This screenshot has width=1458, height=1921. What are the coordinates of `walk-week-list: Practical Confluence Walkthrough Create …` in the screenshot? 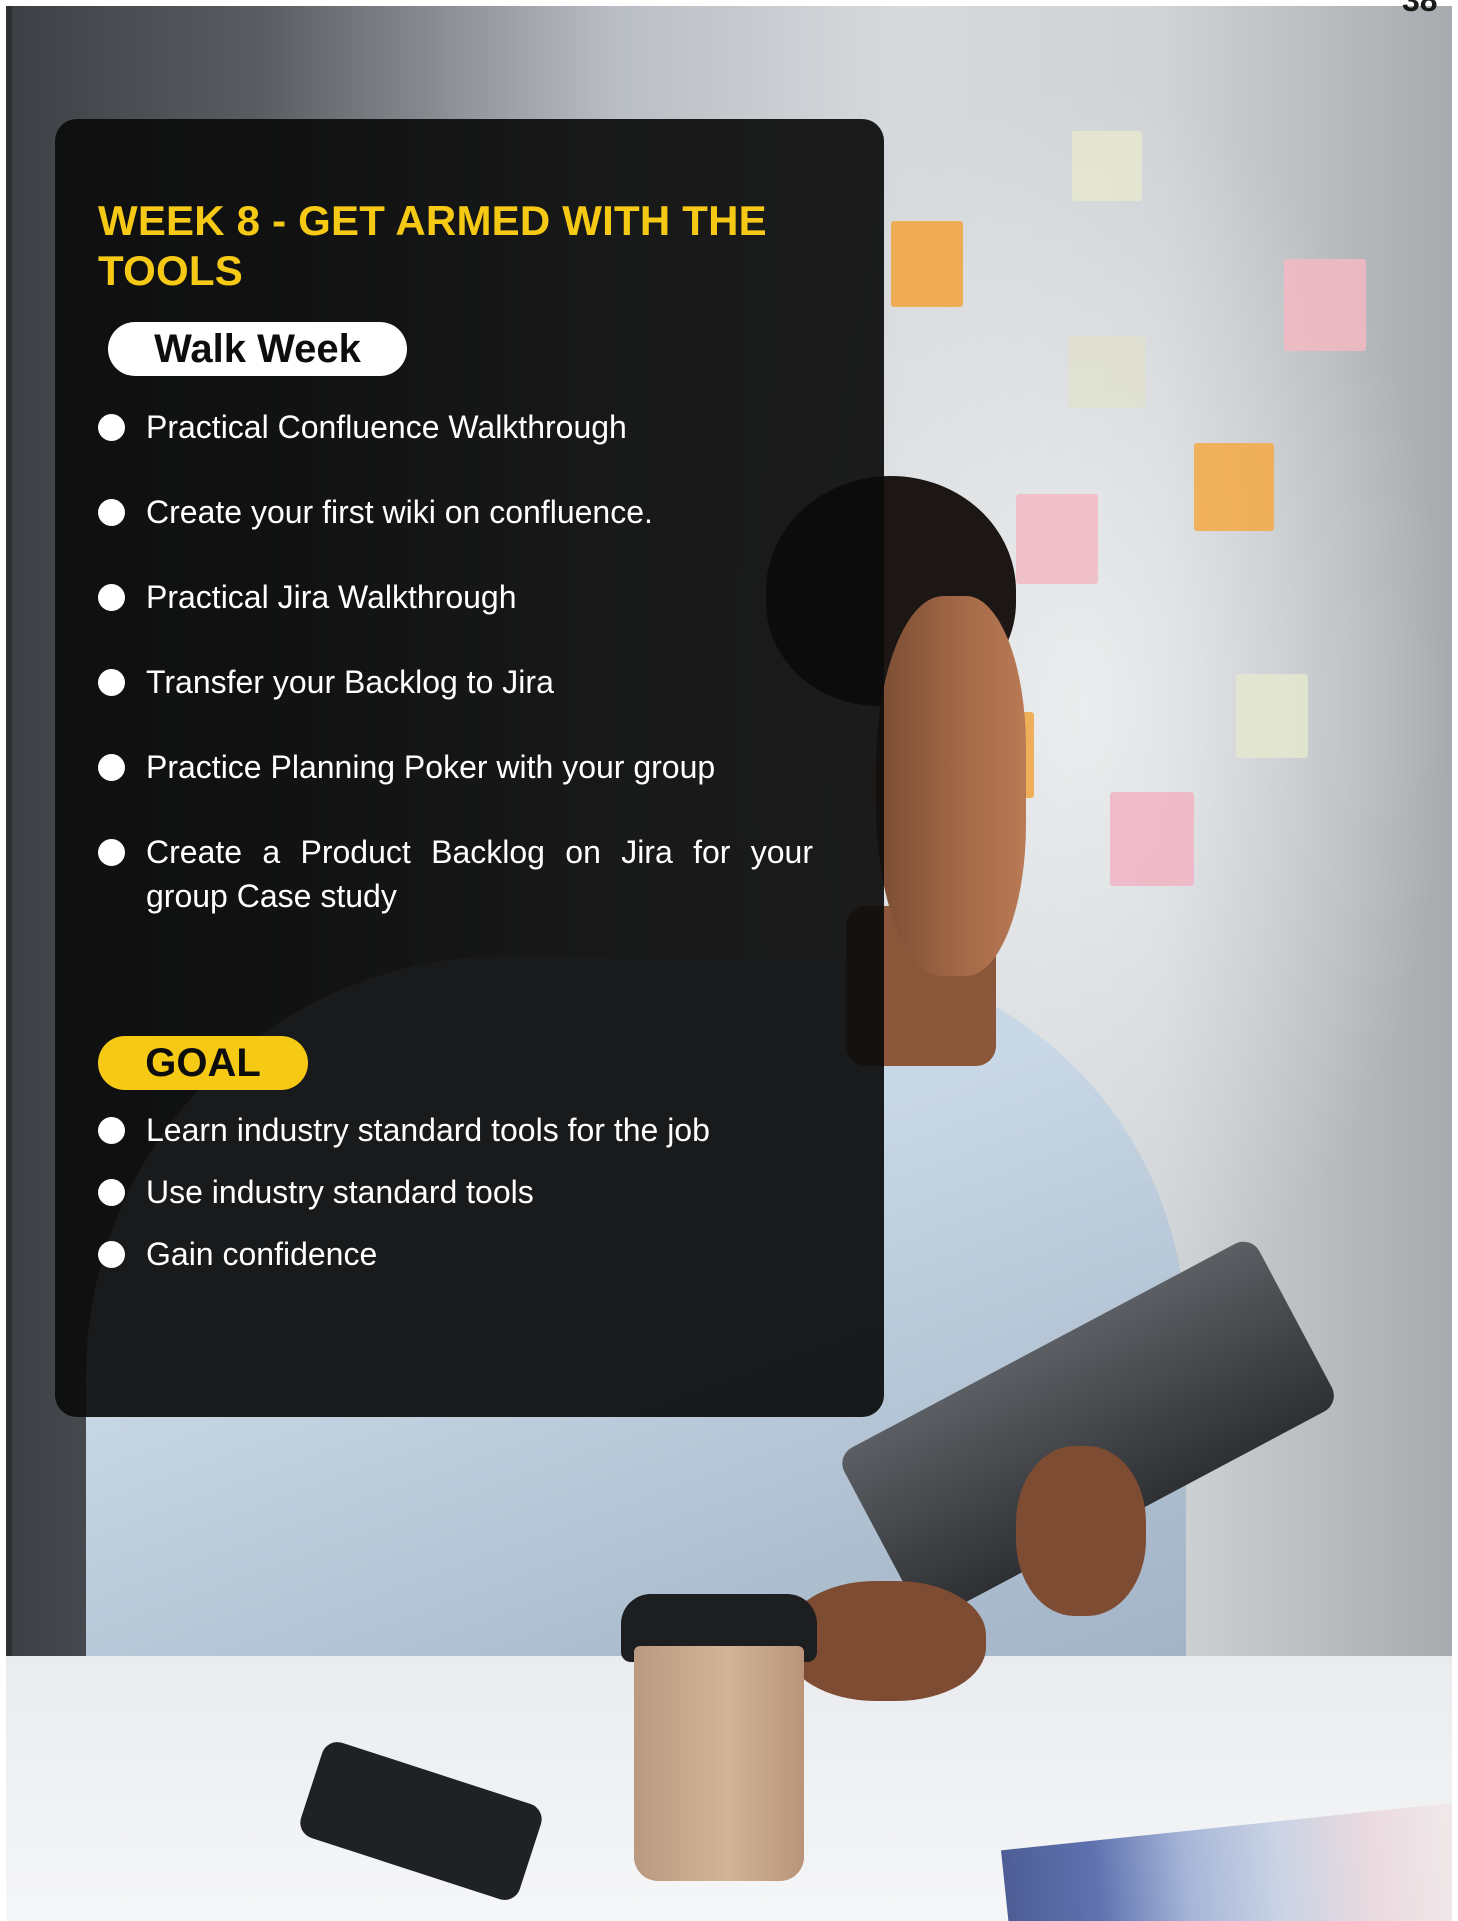 It's located at (455, 682).